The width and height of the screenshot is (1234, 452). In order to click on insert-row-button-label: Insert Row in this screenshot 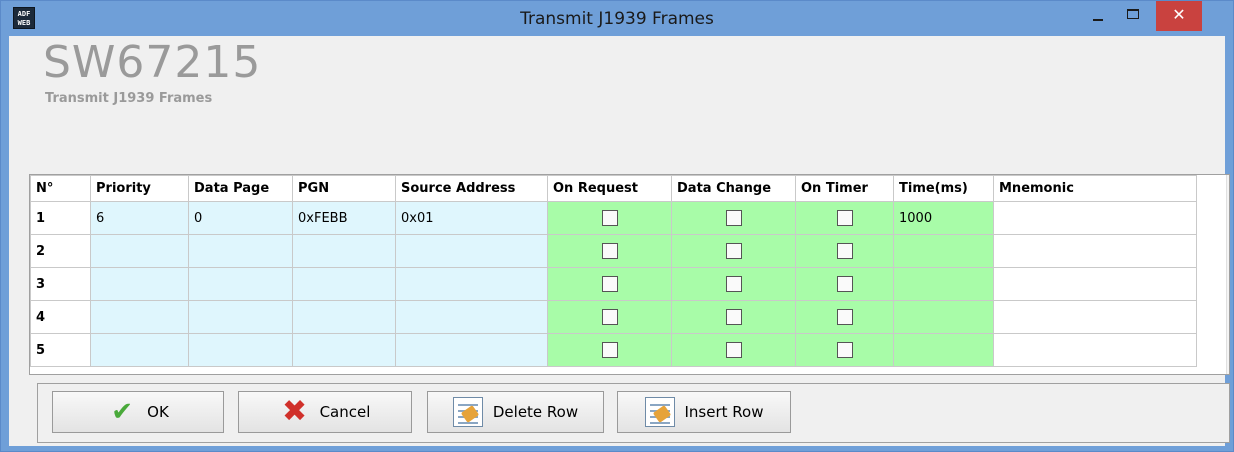, I will do `click(724, 412)`.